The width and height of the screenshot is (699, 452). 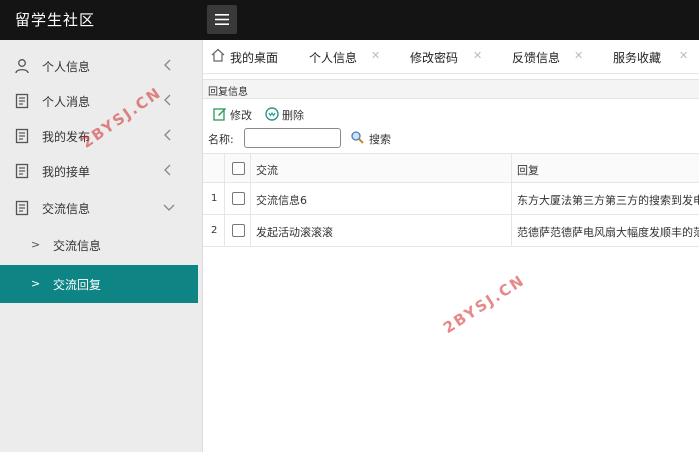 What do you see at coordinates (99, 208) in the screenshot?
I see `sidebar-item-exchange: 交流信息` at bounding box center [99, 208].